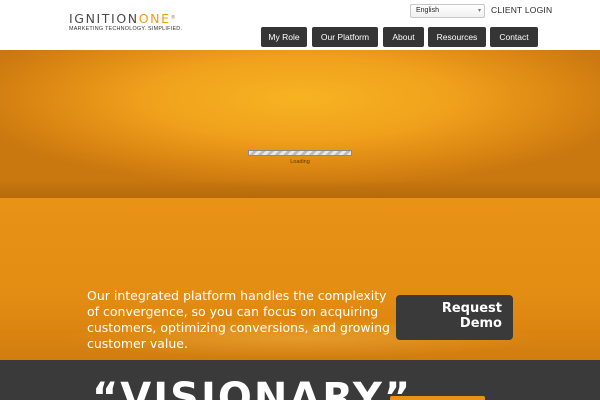 The height and width of the screenshot is (400, 600). I want to click on nav-my-role: My Role, so click(284, 37).